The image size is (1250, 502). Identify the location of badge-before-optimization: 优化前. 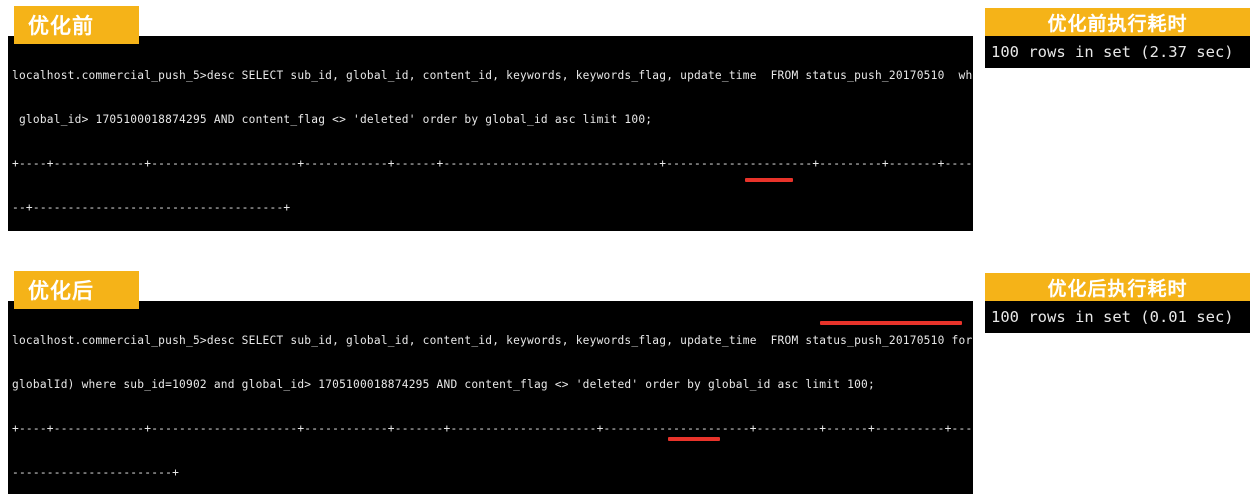
(76, 25).